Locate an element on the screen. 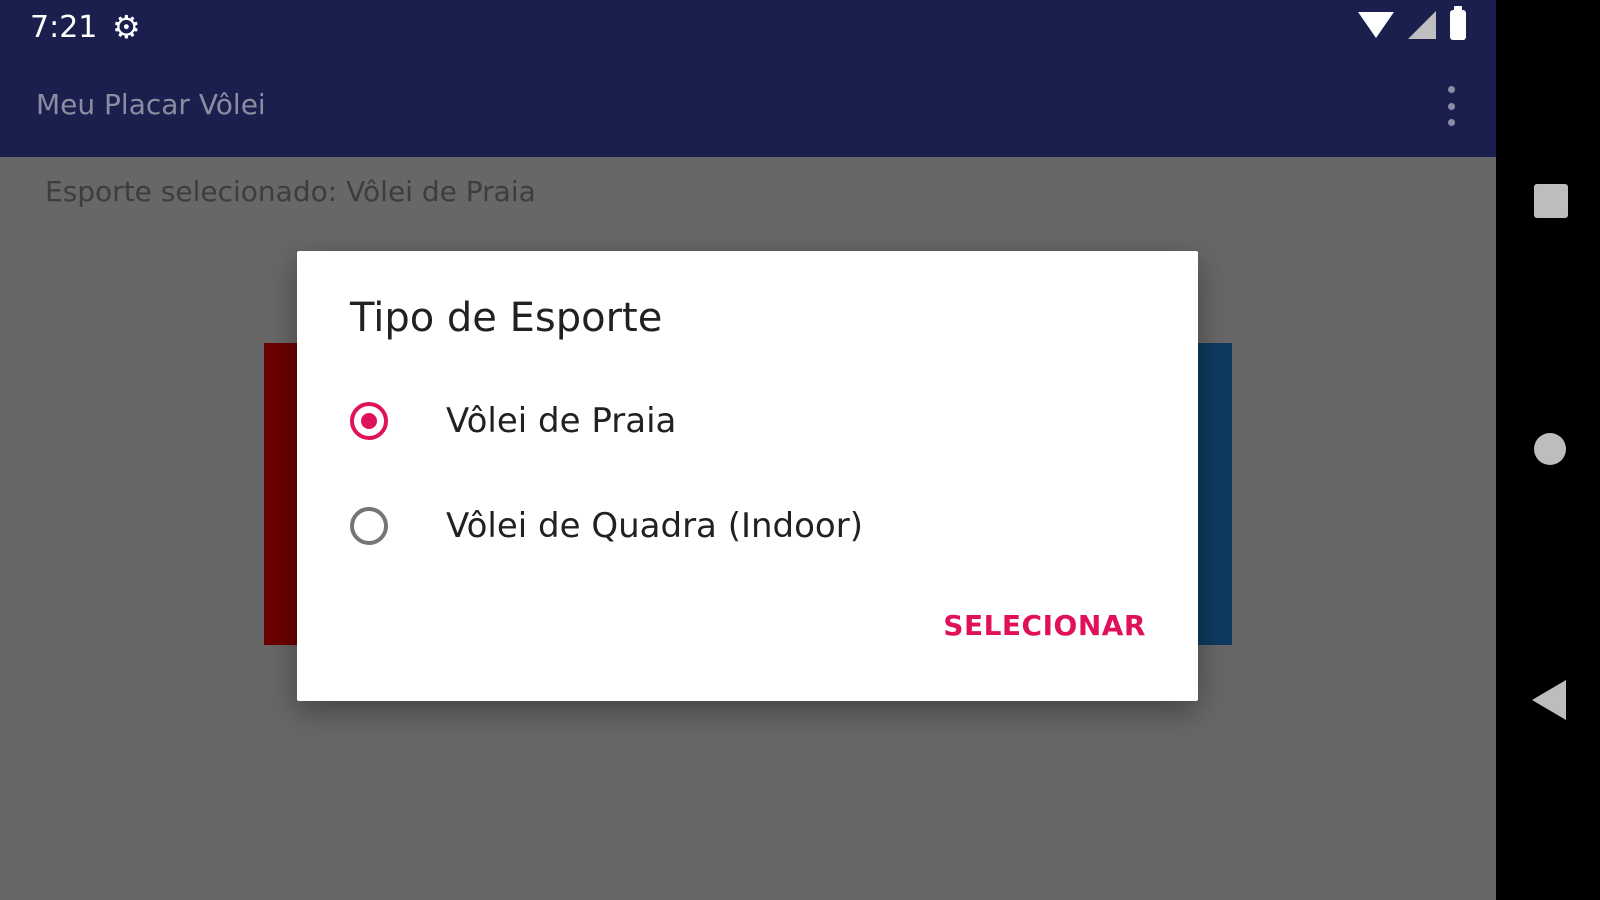 This screenshot has height=900, width=1600. app-title: Meu Placar Vôlei is located at coordinates (151, 104).